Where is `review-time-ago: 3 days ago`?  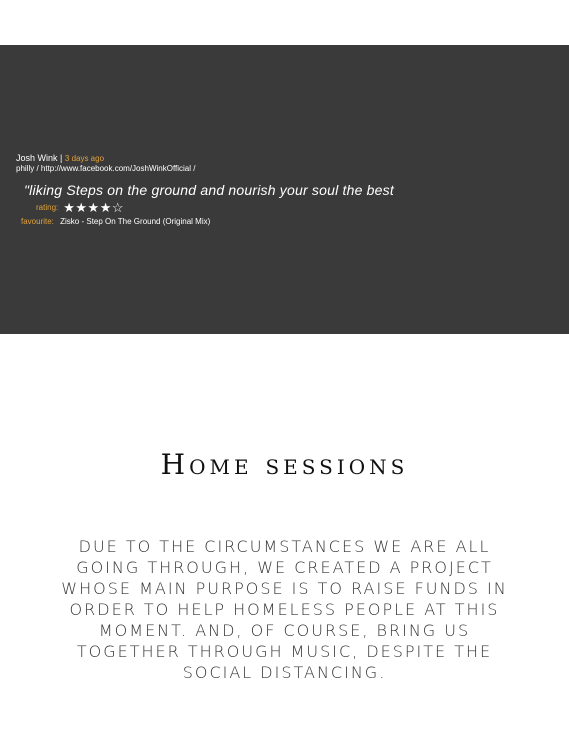
review-time-ago: 3 days ago is located at coordinates (84, 158).